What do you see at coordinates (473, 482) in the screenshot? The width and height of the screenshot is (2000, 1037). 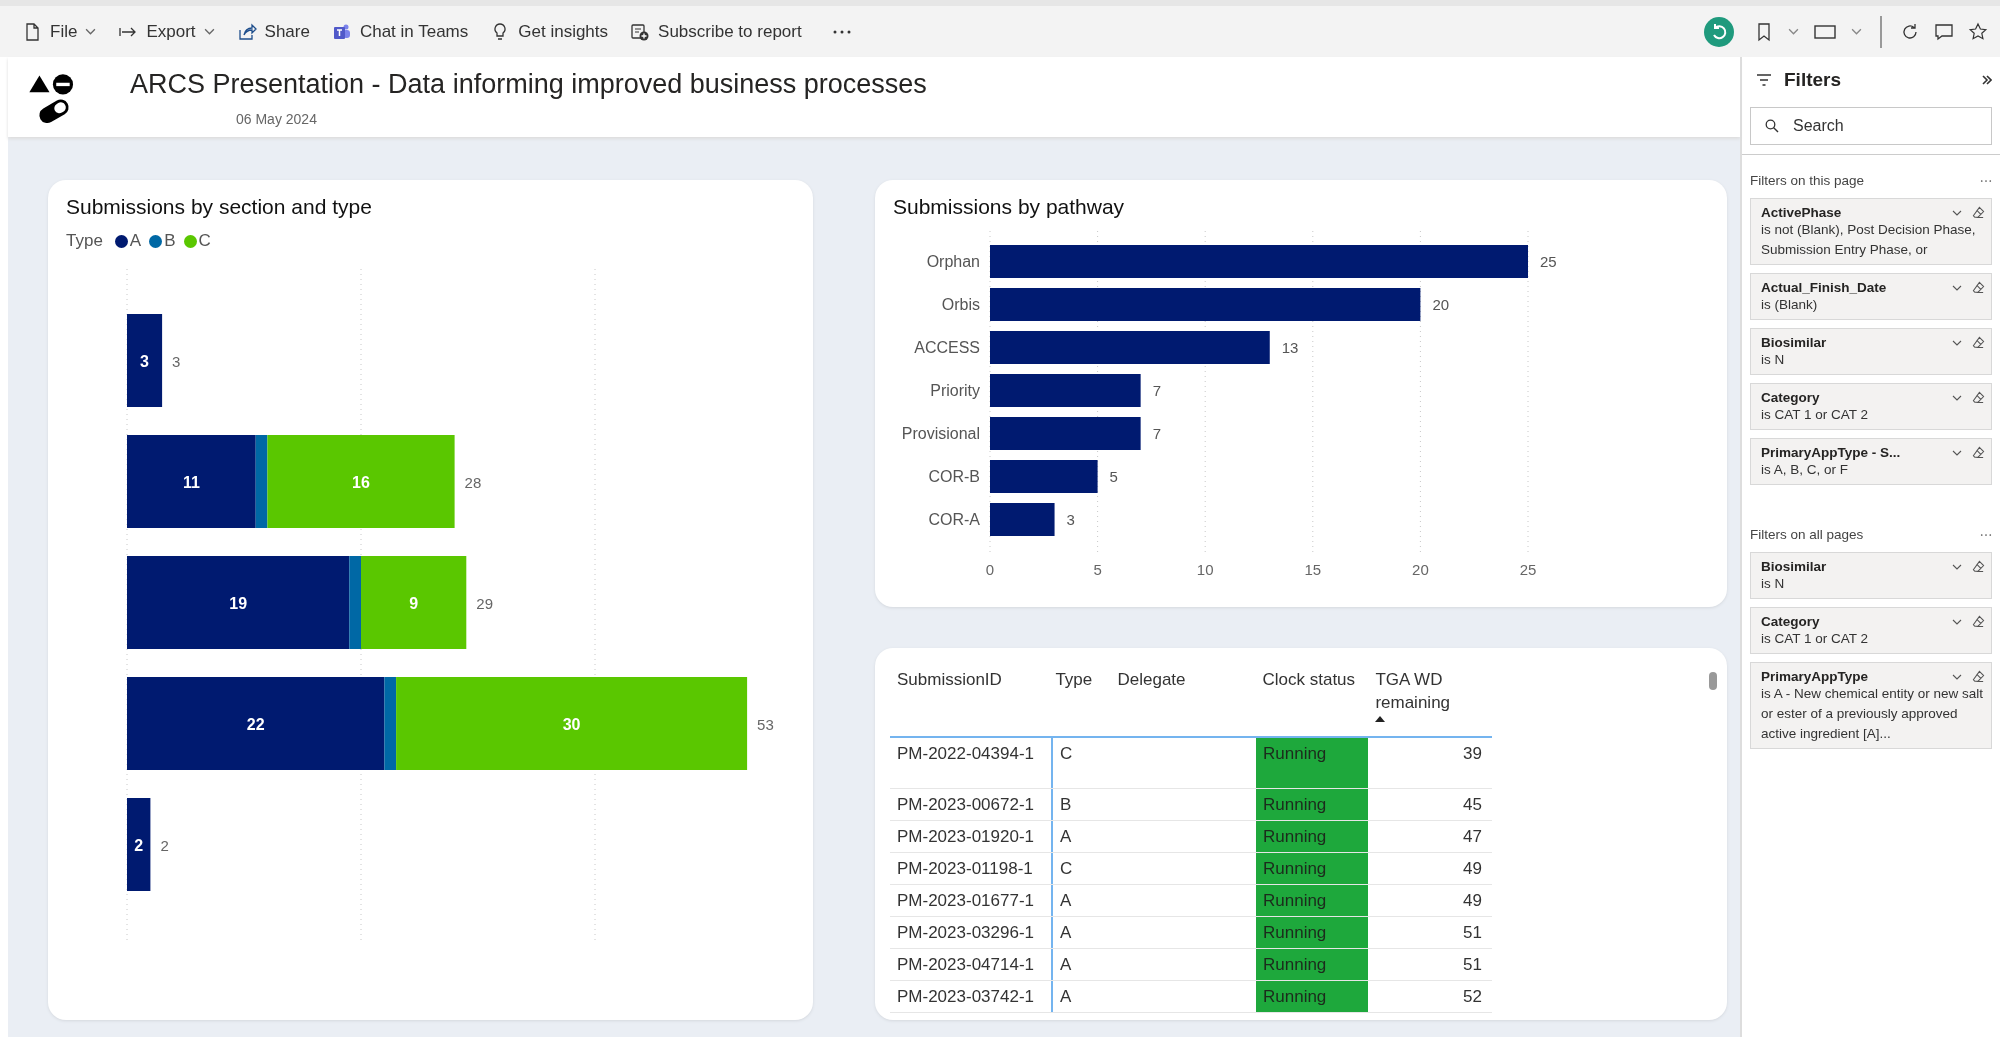 I see `total-label: 28` at bounding box center [473, 482].